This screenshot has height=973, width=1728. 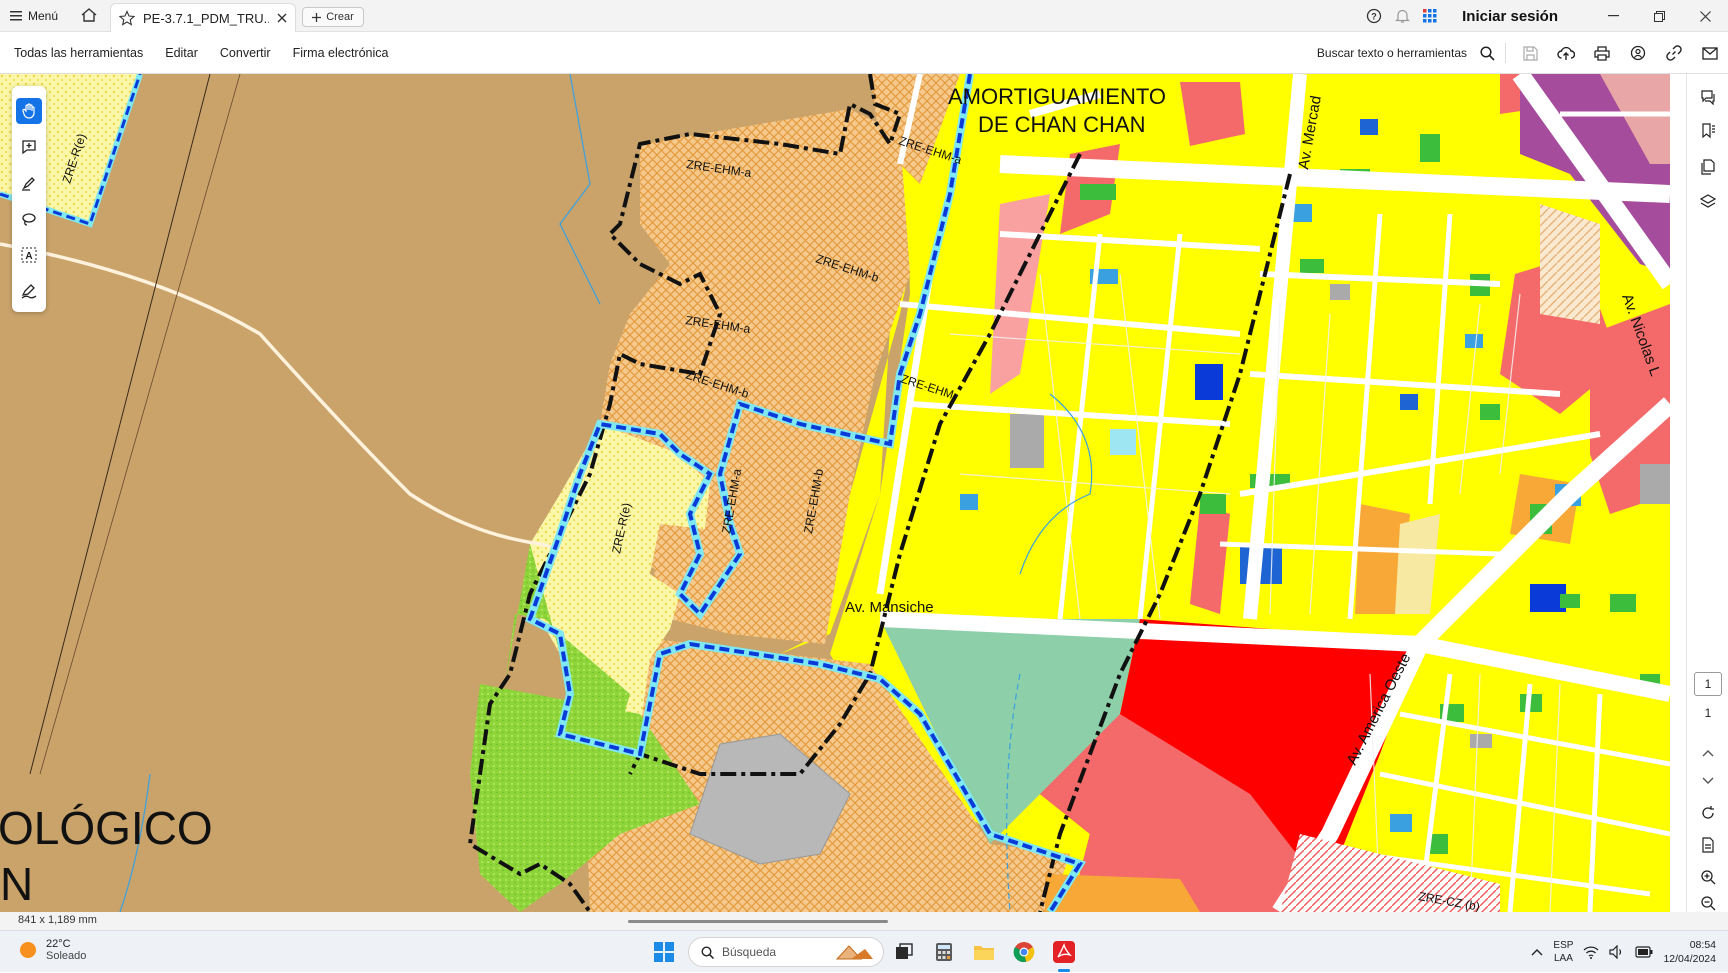 I want to click on file-explorer-app, so click(x=984, y=952).